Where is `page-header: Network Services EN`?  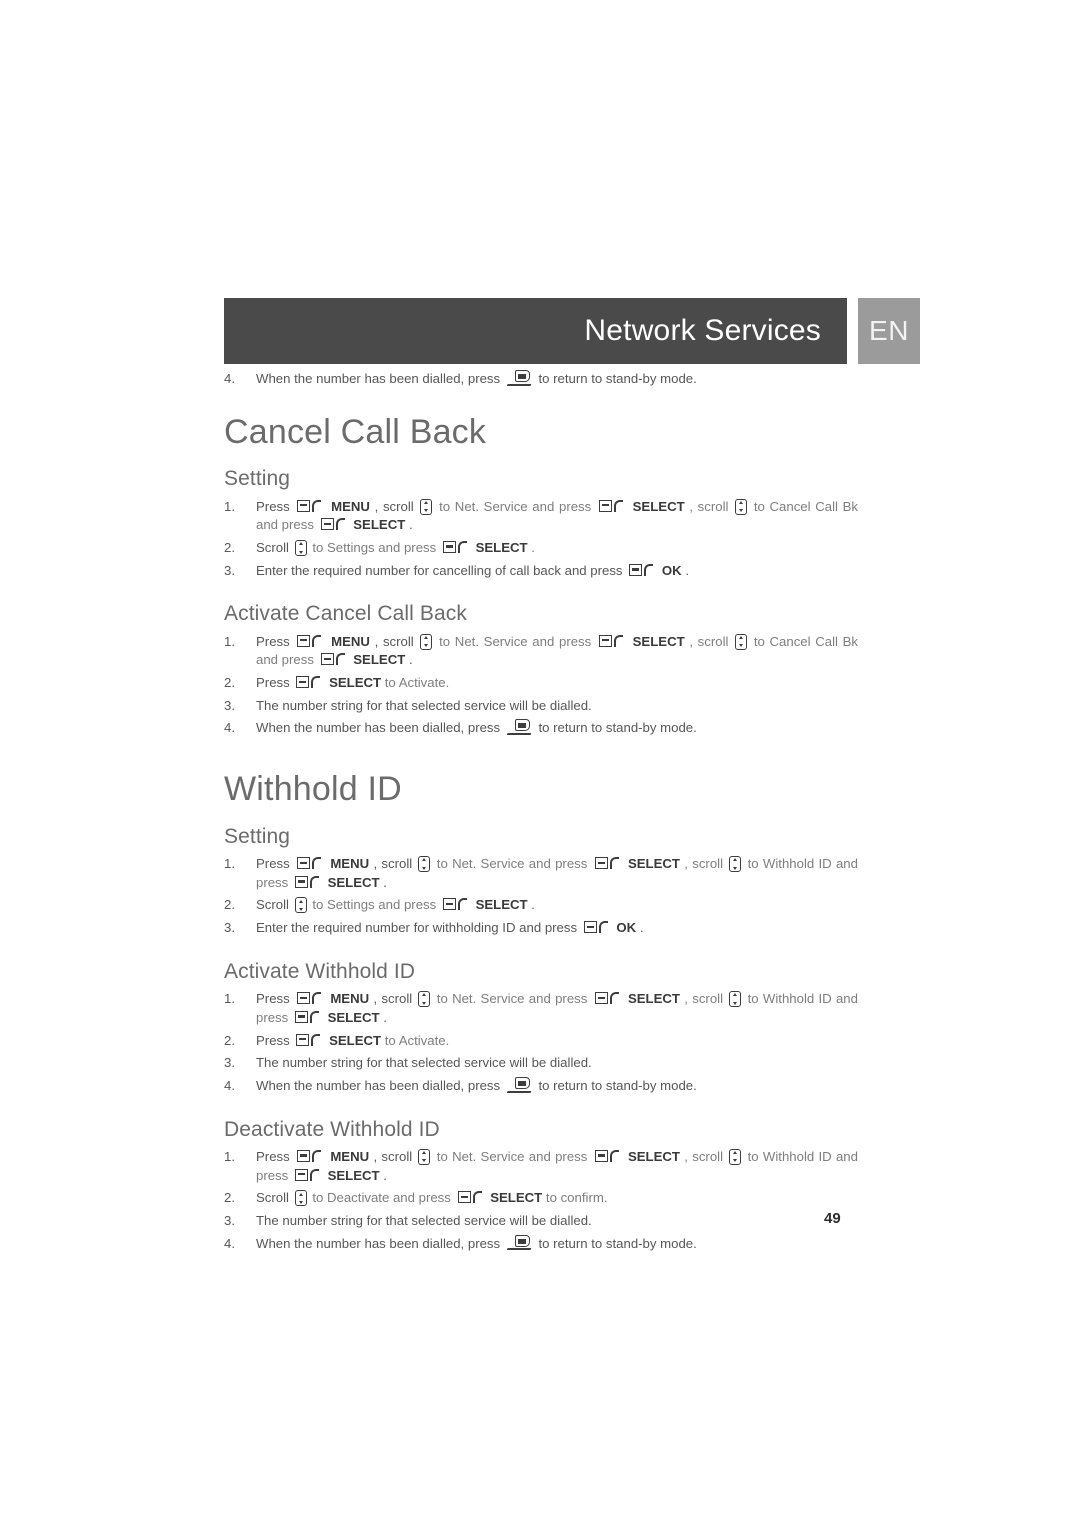
page-header: Network Services EN is located at coordinates (572, 331).